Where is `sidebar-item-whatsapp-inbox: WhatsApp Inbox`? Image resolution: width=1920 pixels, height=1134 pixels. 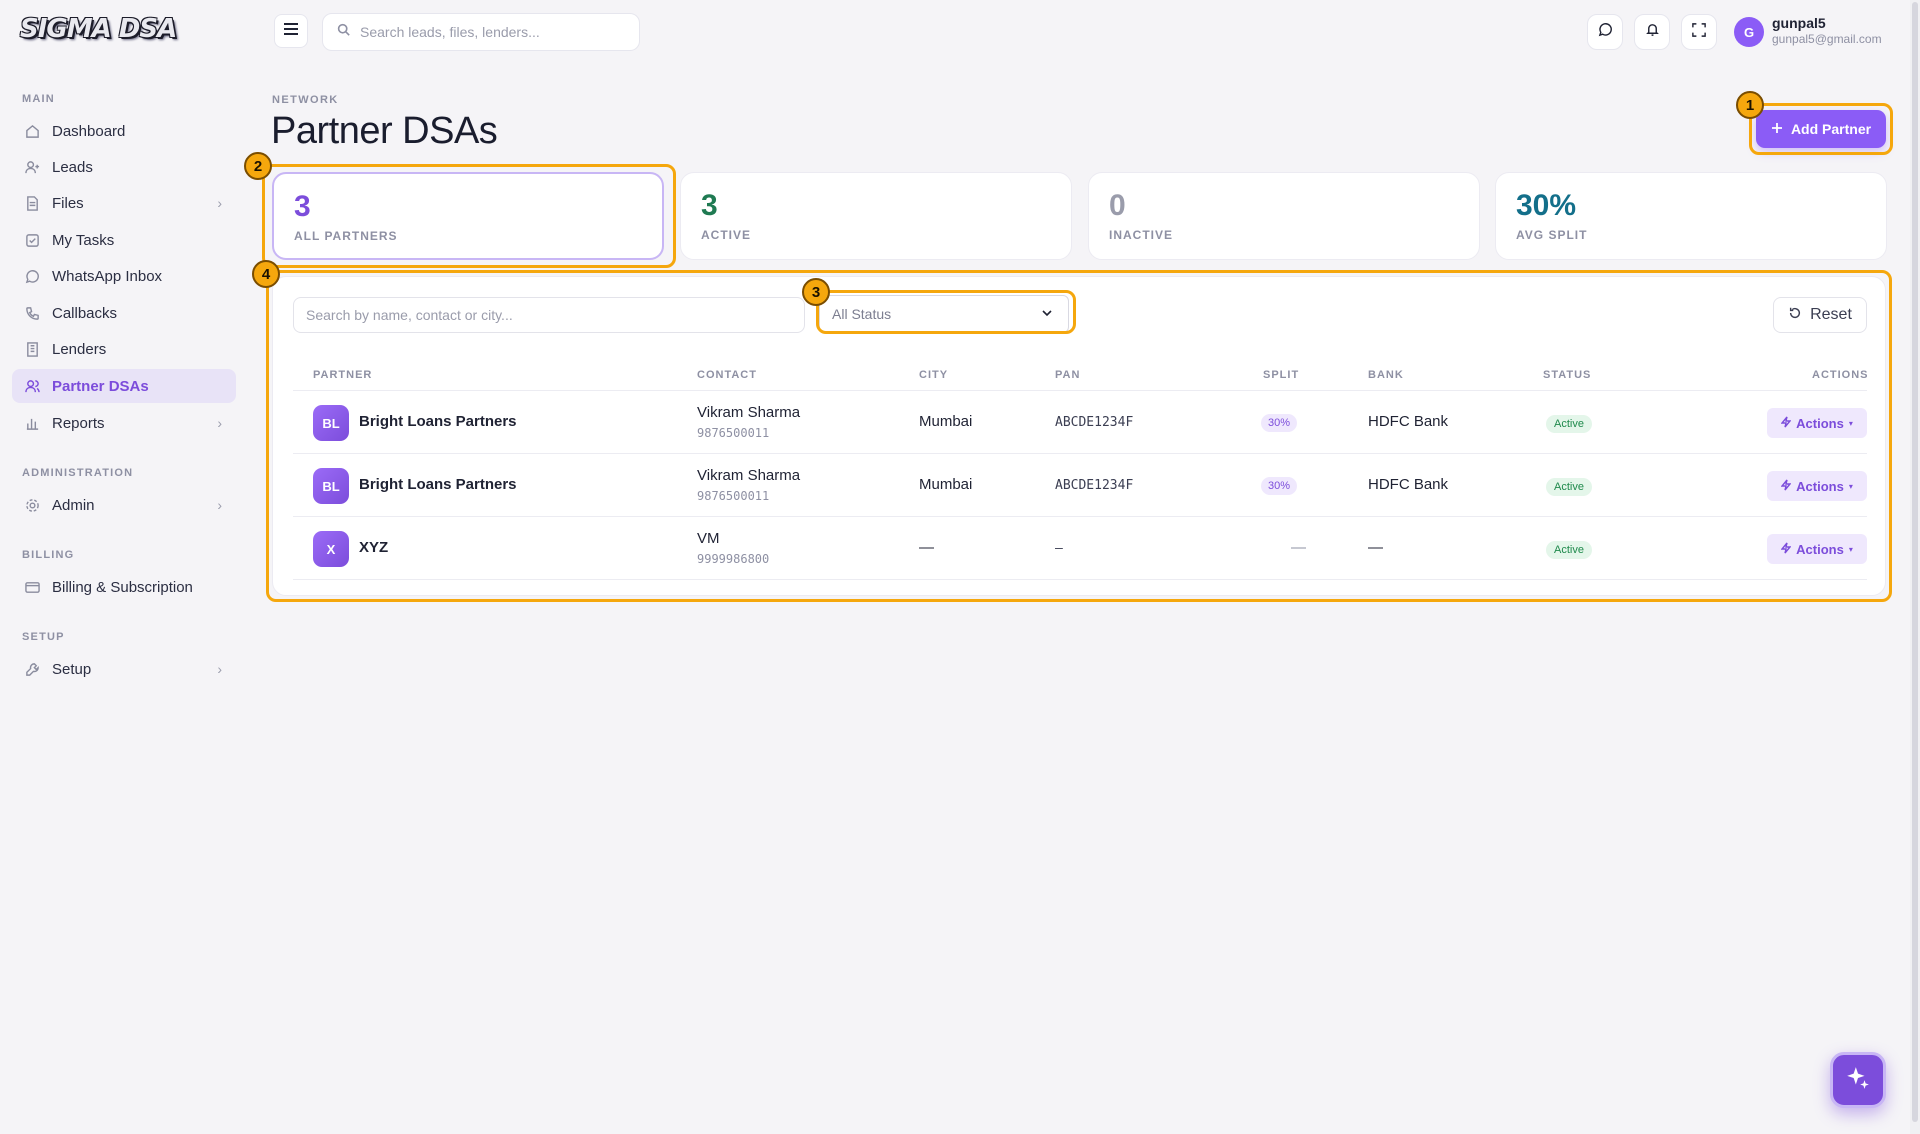
sidebar-item-whatsapp-inbox: WhatsApp Inbox is located at coordinates (124, 276).